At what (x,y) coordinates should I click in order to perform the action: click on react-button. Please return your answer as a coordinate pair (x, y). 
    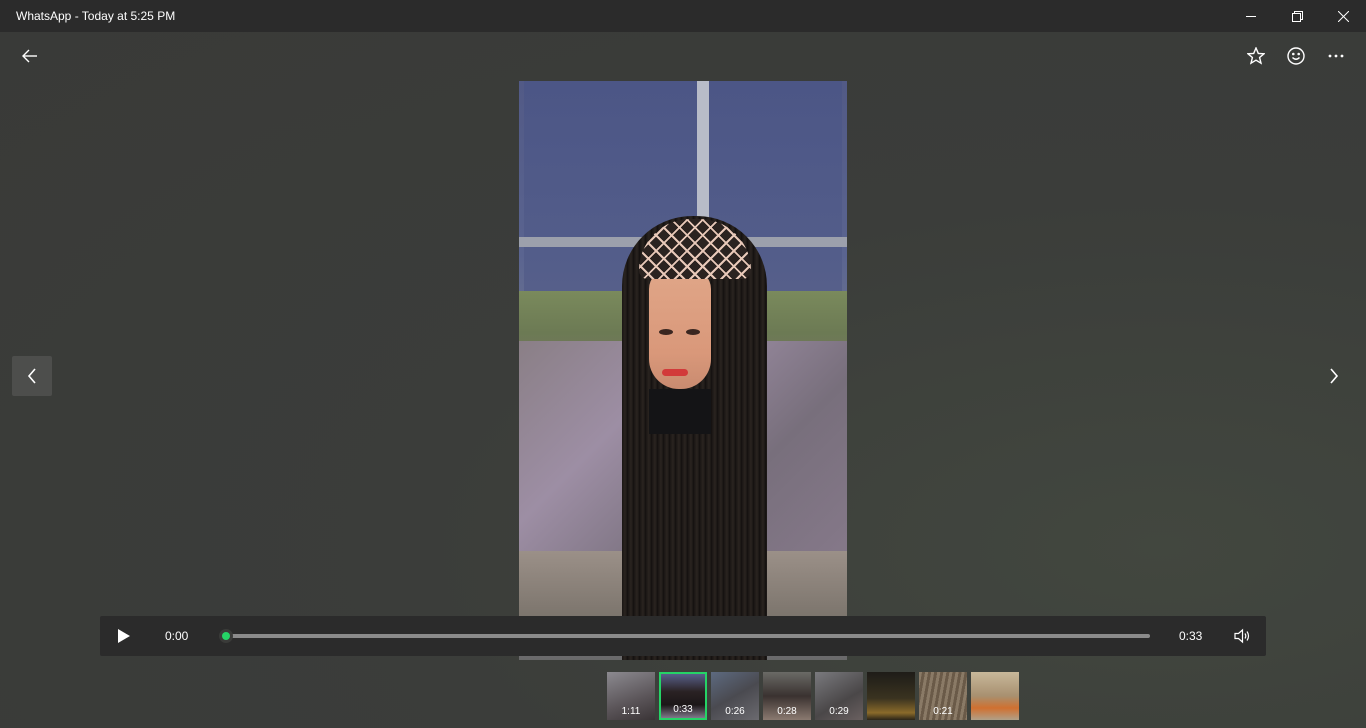
    Looking at the image, I should click on (1296, 56).